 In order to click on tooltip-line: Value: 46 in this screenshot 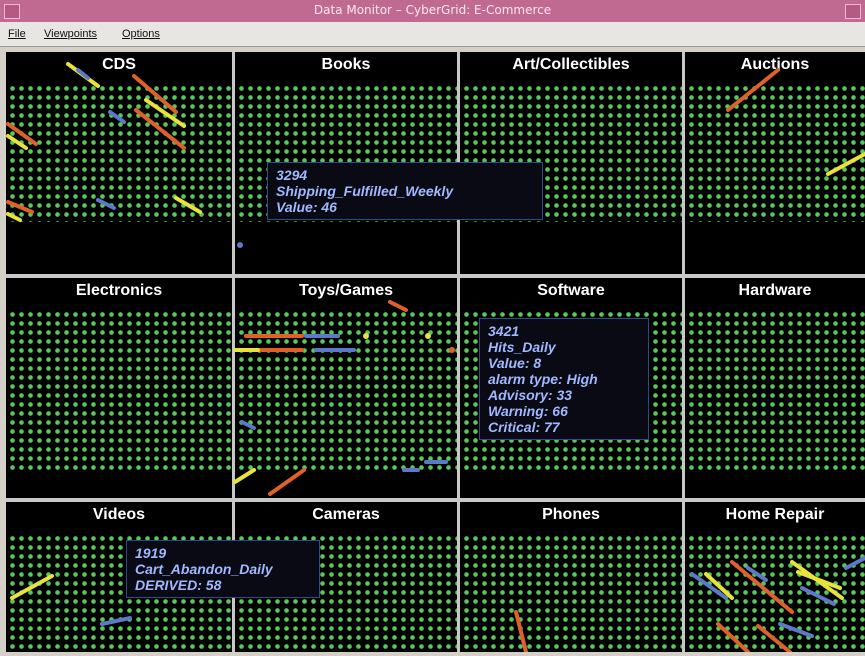, I will do `click(306, 207)`.